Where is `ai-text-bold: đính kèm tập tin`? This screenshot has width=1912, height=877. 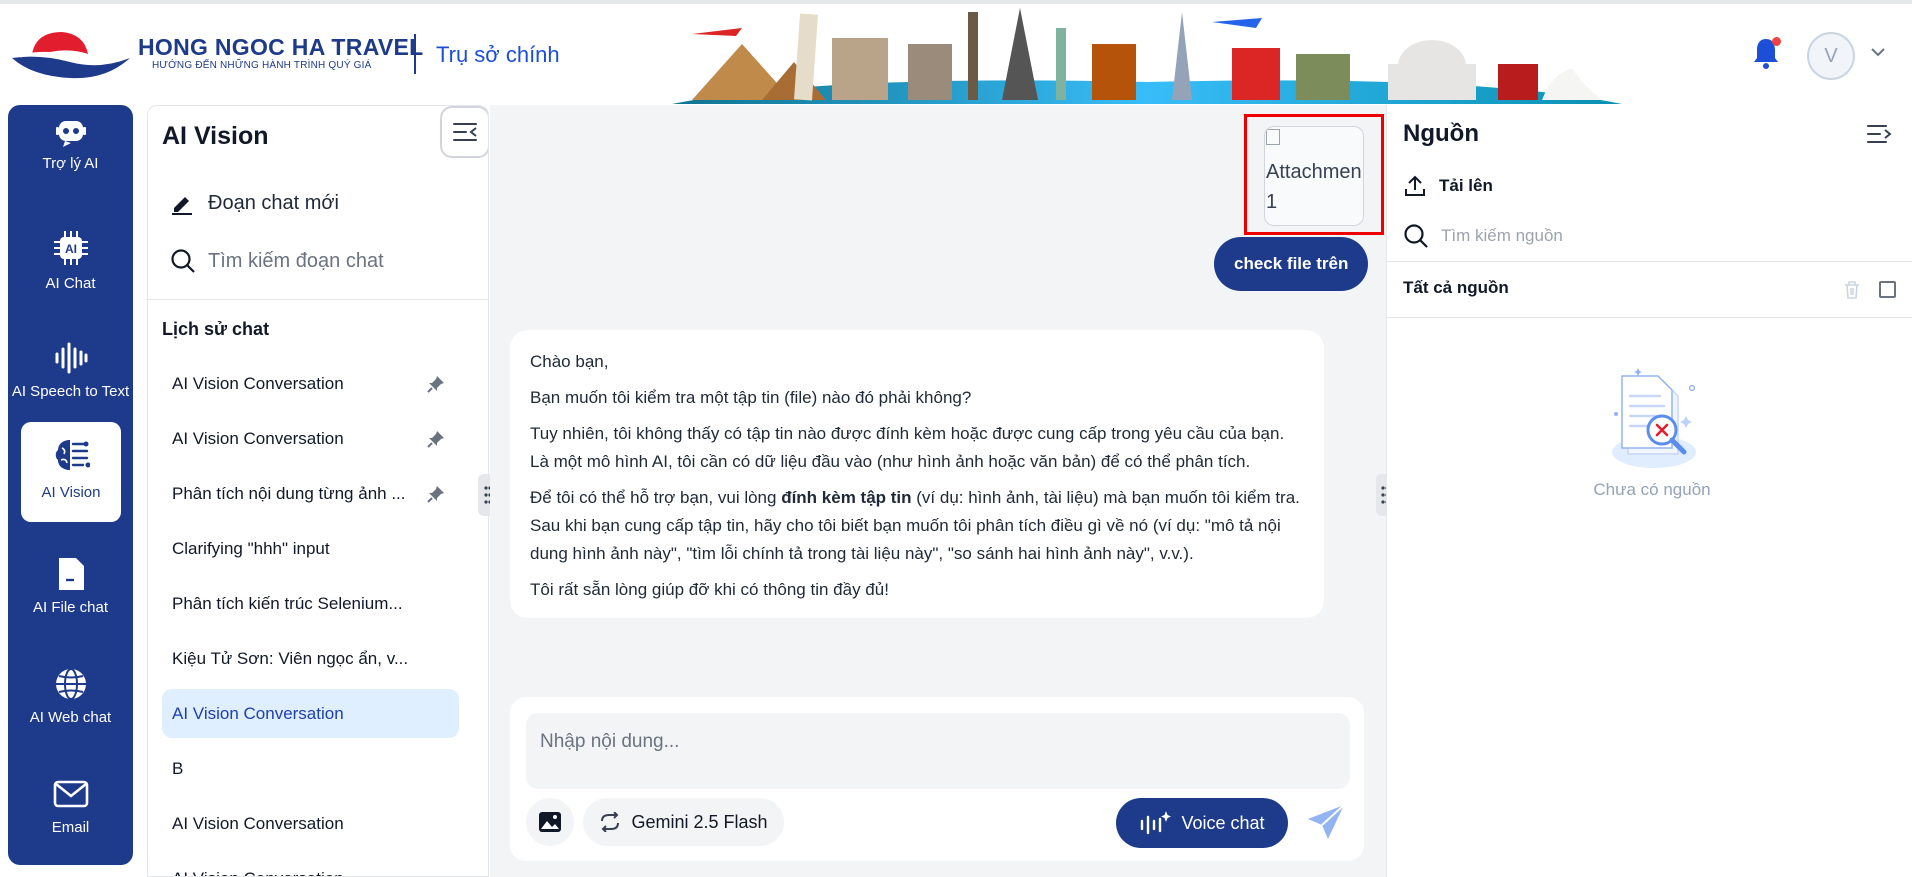 ai-text-bold: đính kèm tập tin is located at coordinates (846, 497).